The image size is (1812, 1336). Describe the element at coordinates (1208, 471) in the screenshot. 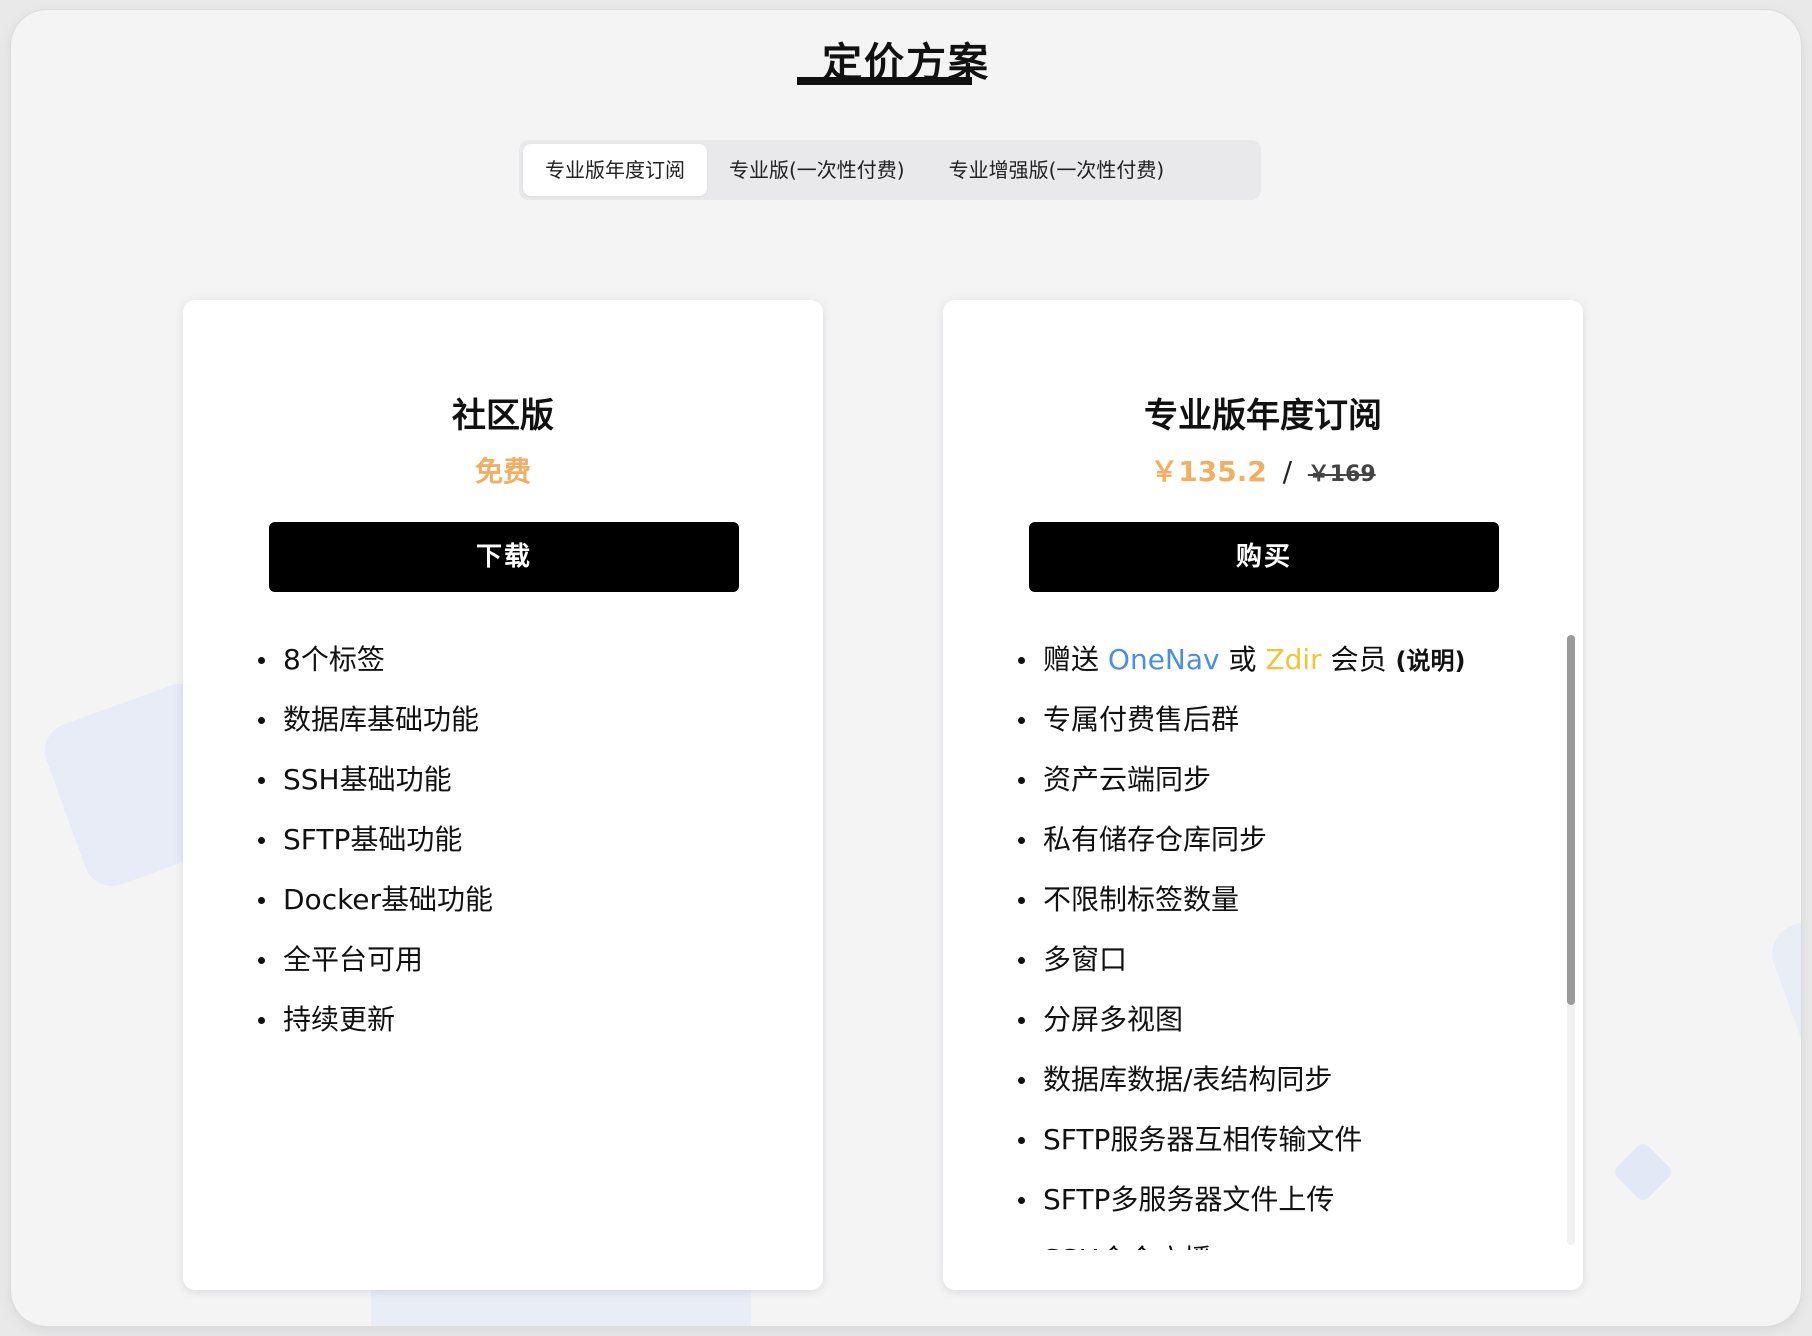

I see `discount-price: ￥135.2` at that location.